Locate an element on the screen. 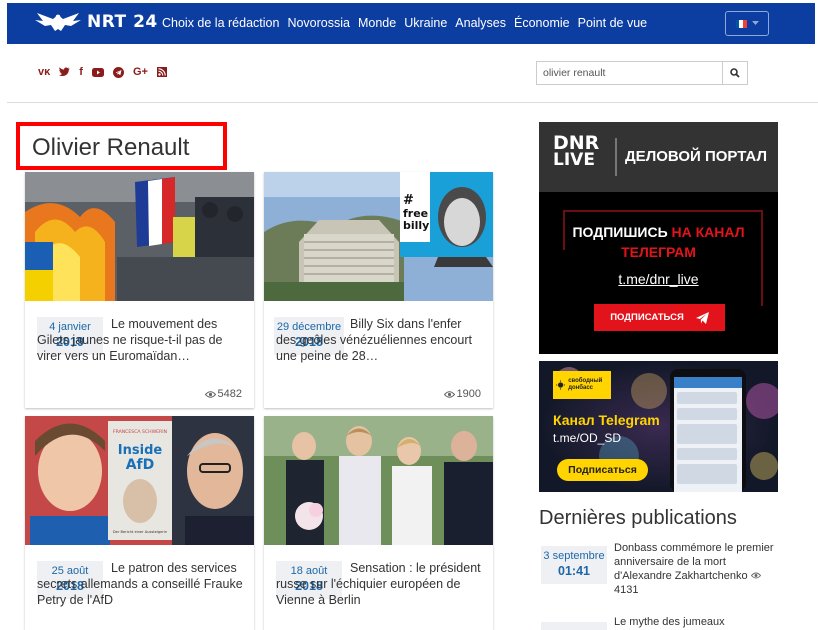  ad1-line2: ТЕЛЕГРАМ is located at coordinates (658, 252).